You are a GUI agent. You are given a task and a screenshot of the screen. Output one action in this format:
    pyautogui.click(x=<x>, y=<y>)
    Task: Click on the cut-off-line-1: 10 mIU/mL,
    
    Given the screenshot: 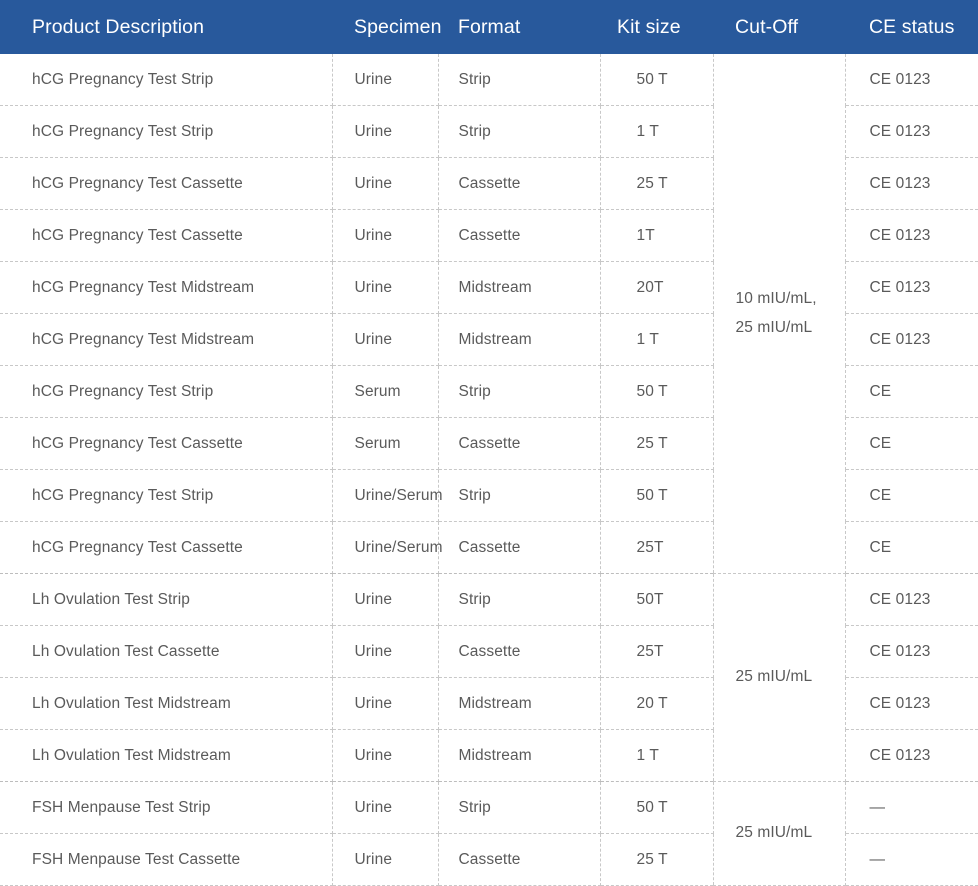 What is the action you would take?
    pyautogui.click(x=776, y=298)
    